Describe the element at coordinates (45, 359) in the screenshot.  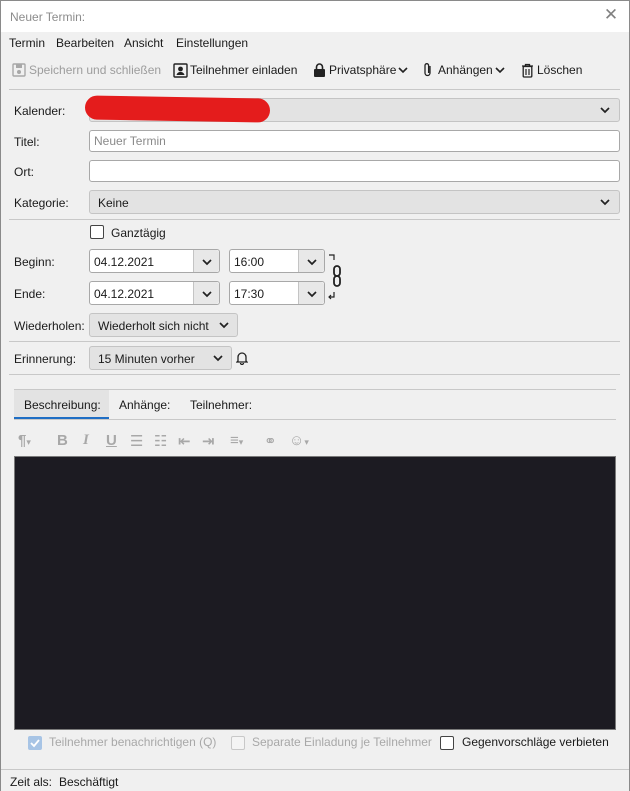
I see `reminder-label: Erinnerung:` at that location.